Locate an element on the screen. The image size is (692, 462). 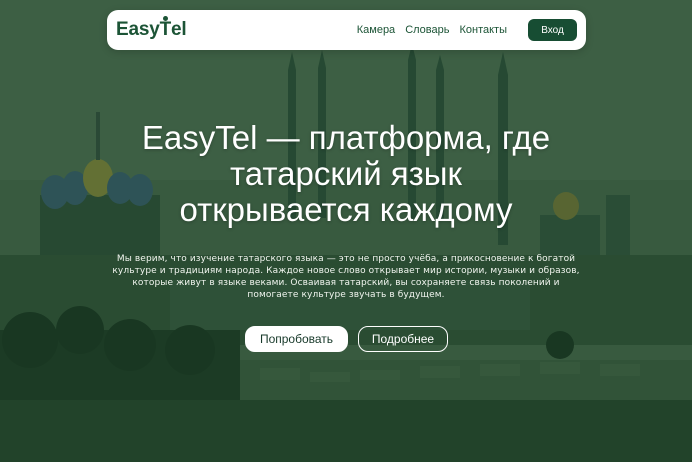
nav-link-contacts: Контакты is located at coordinates (483, 30).